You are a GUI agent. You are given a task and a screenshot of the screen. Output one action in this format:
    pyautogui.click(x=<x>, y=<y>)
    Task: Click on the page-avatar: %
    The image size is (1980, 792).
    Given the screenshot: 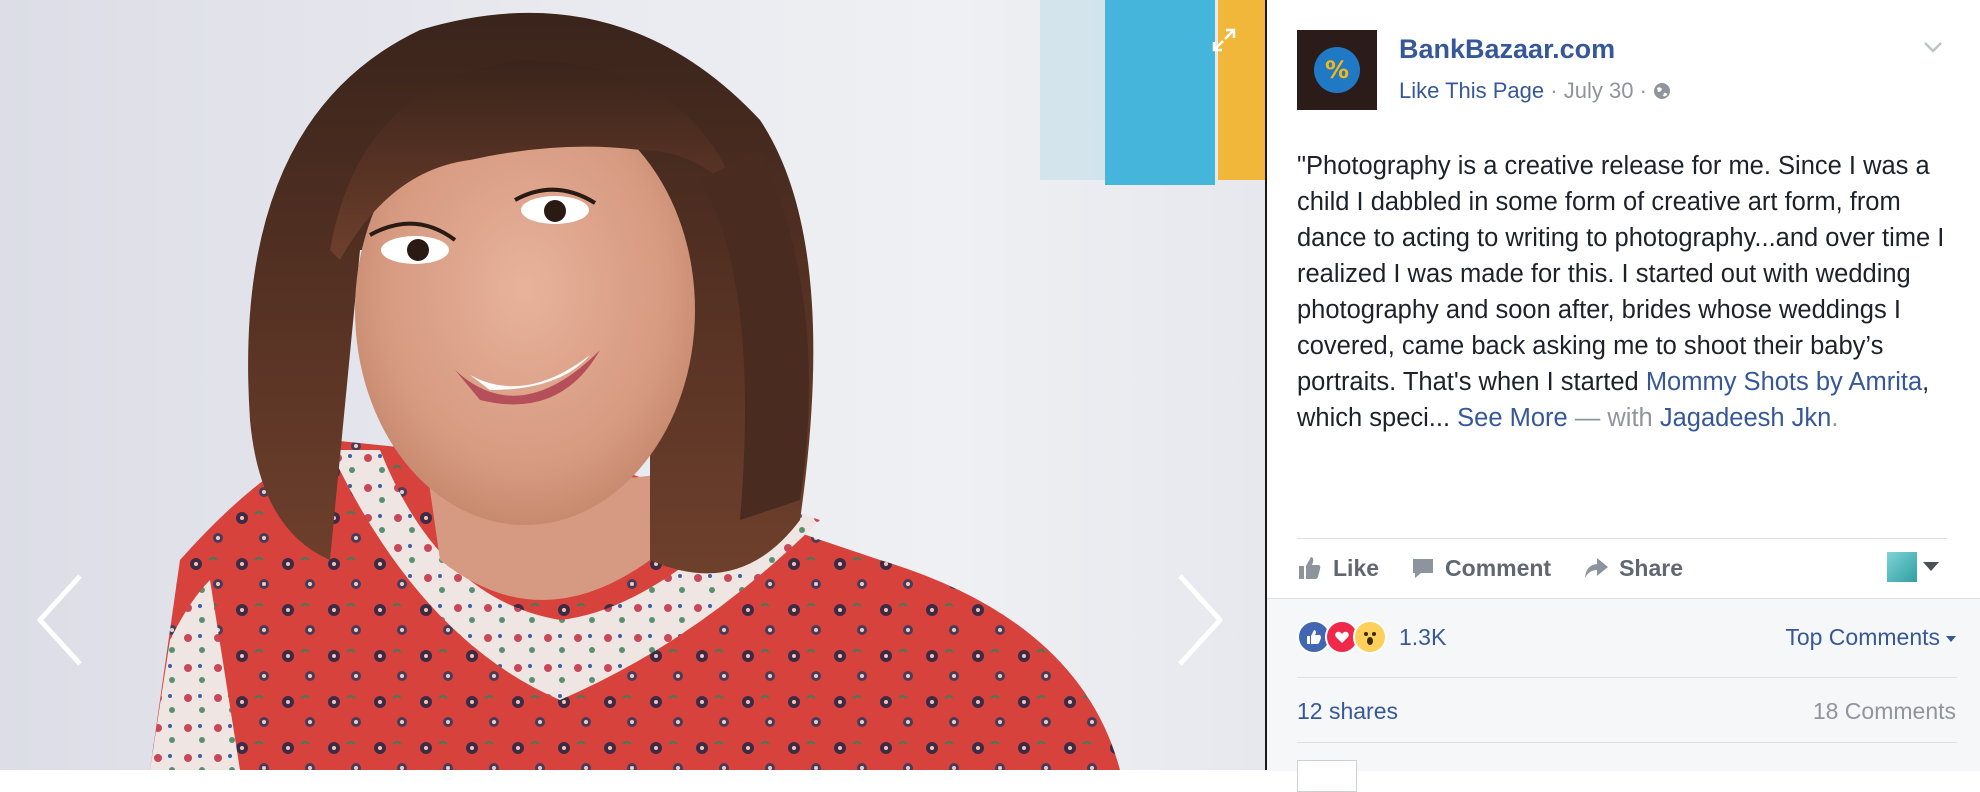 What is the action you would take?
    pyautogui.click(x=1337, y=70)
    